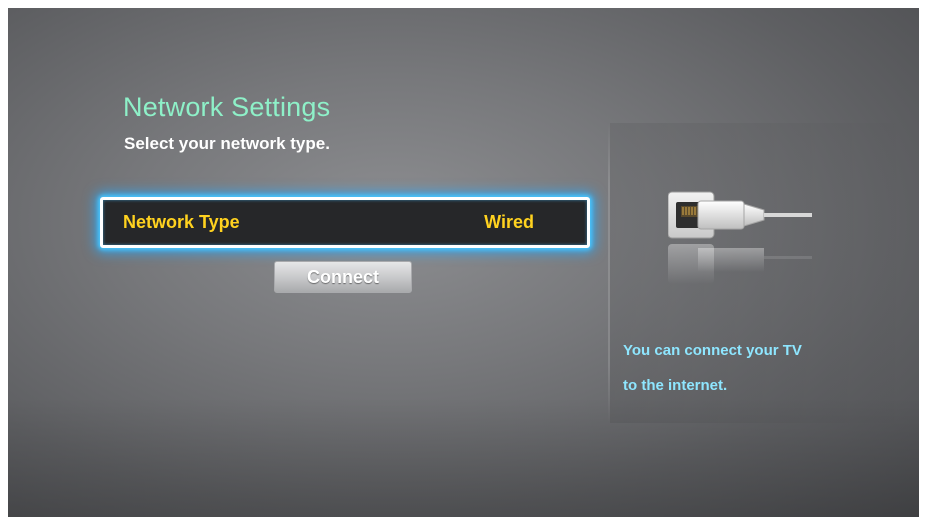  What do you see at coordinates (740, 237) in the screenshot?
I see `lan-port-icon` at bounding box center [740, 237].